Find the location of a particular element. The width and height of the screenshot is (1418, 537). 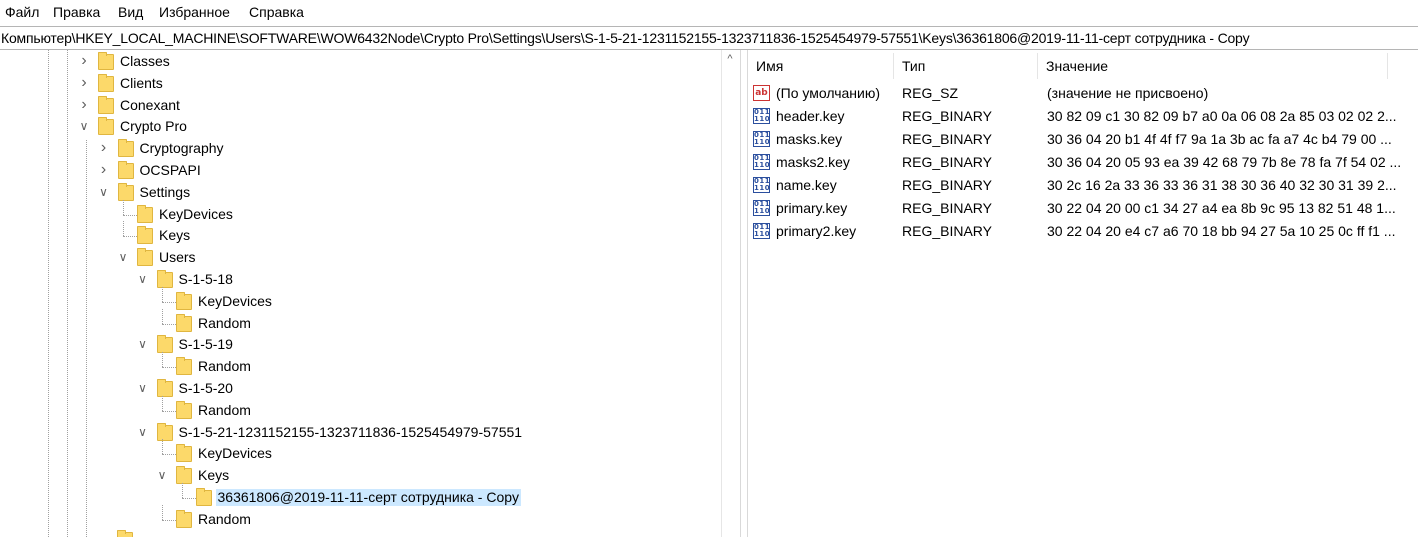

scroll-up-icon: ^ is located at coordinates (730, 59).